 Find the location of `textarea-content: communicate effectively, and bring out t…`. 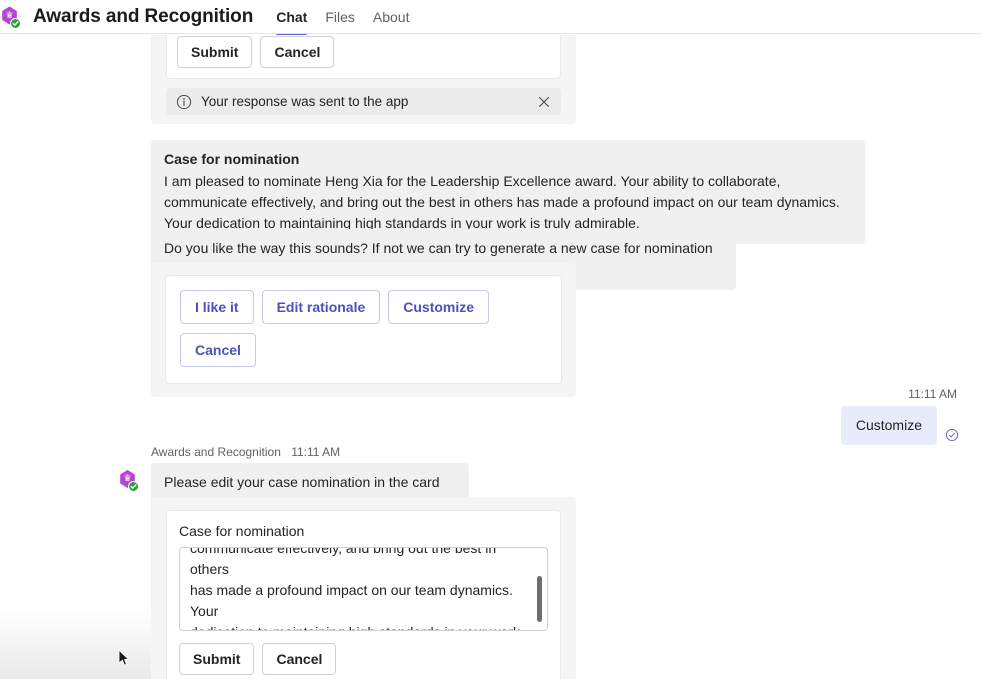

textarea-content: communicate effectively, and bring out t… is located at coordinates (355, 588).